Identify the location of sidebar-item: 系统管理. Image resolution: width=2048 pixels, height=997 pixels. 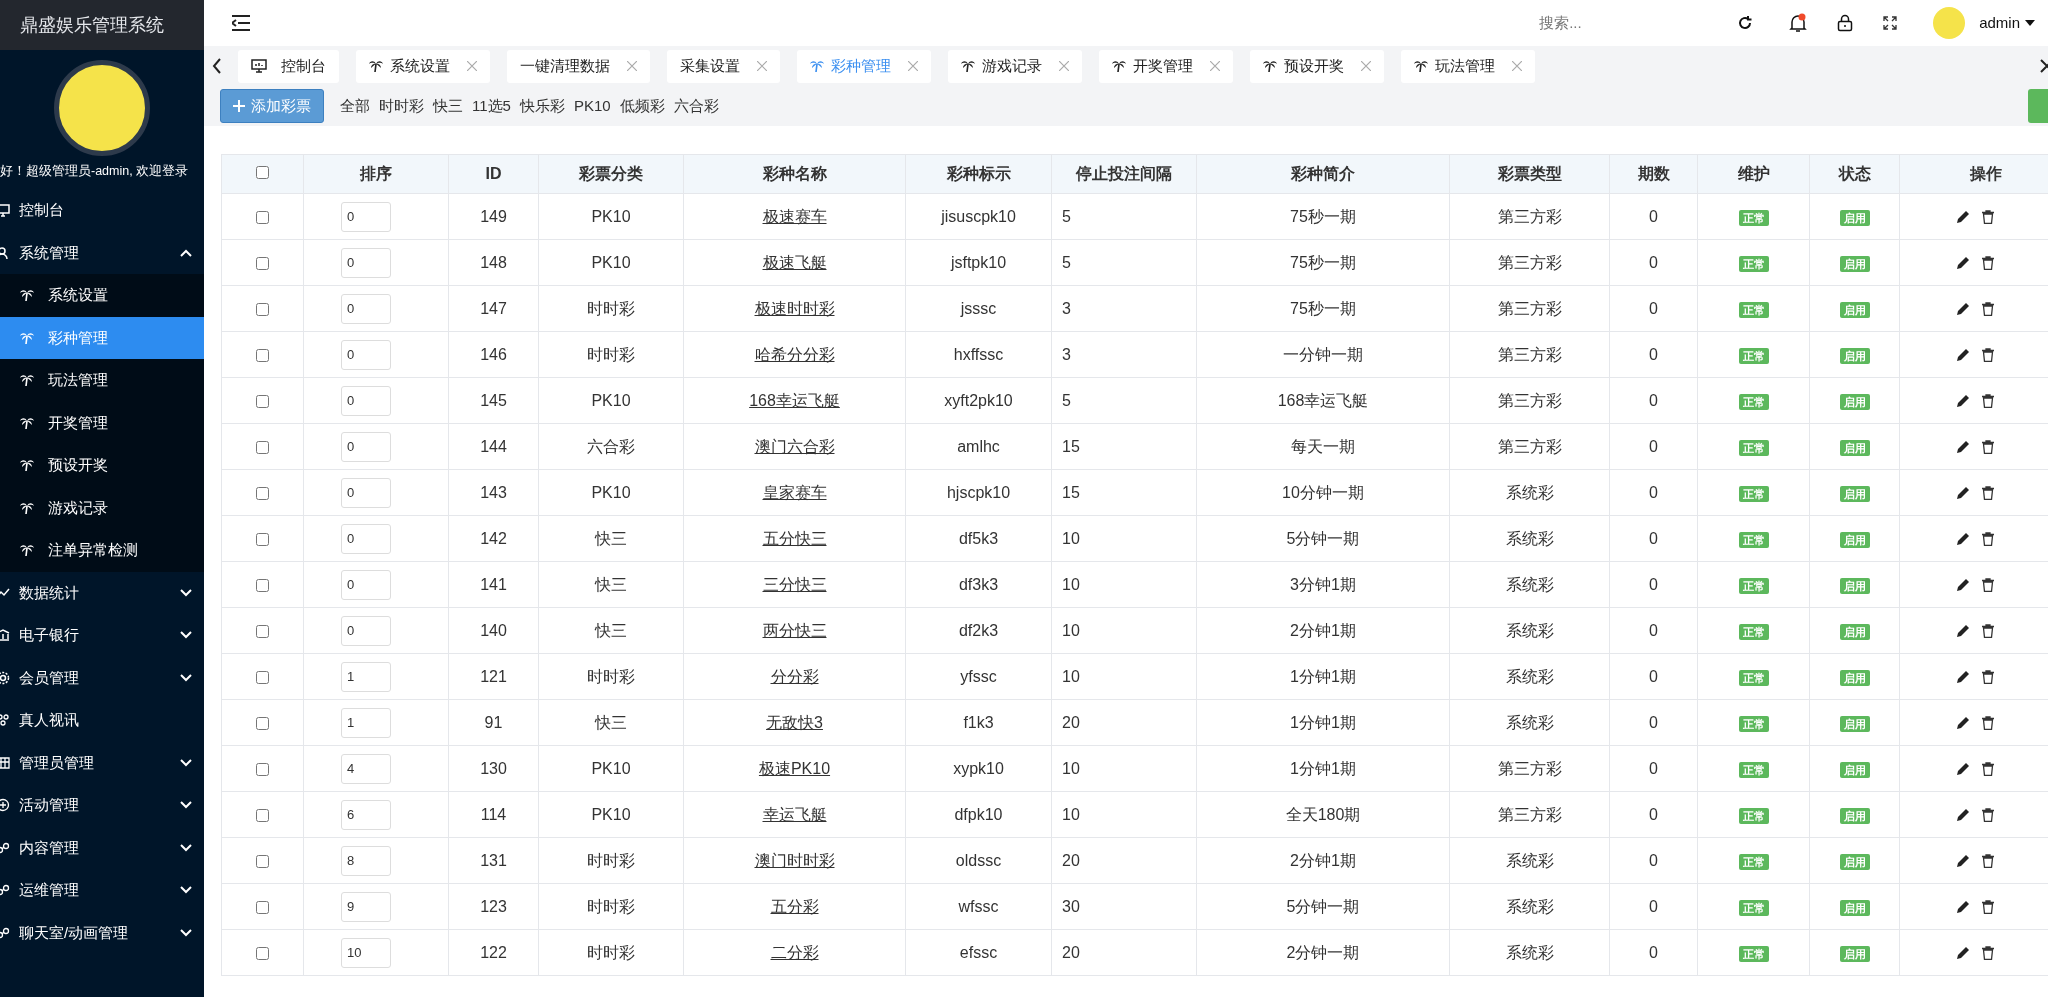
(102, 252).